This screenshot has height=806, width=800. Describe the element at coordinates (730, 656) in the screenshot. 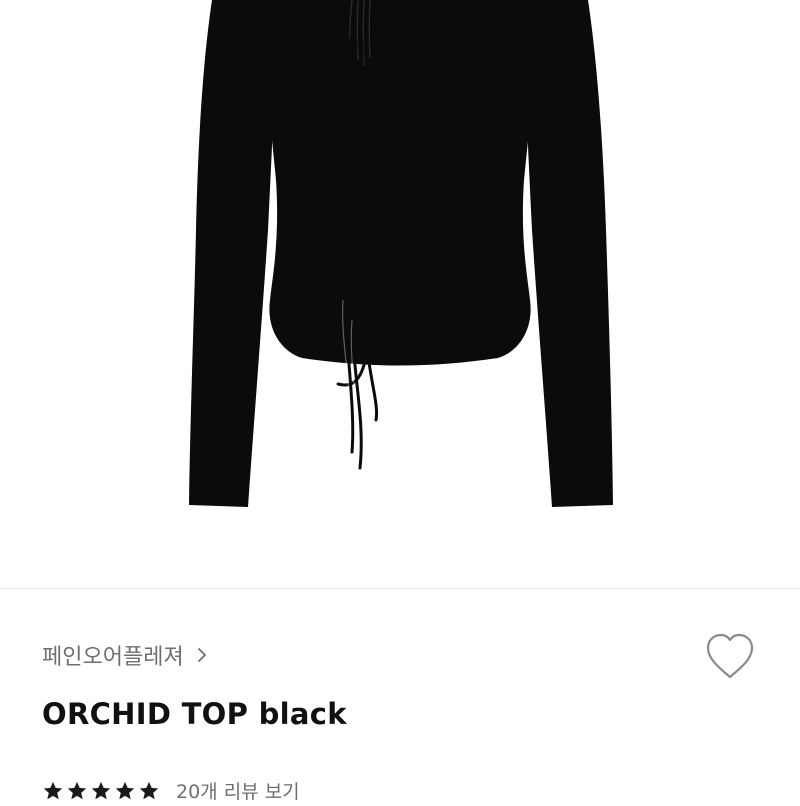

I see `wishlist-button` at that location.